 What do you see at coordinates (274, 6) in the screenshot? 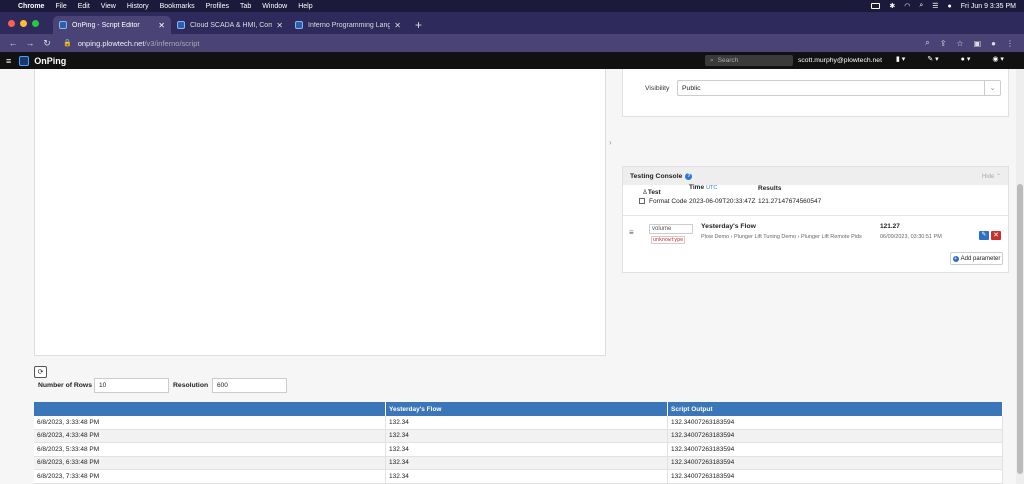
I see `menu-window: Window` at bounding box center [274, 6].